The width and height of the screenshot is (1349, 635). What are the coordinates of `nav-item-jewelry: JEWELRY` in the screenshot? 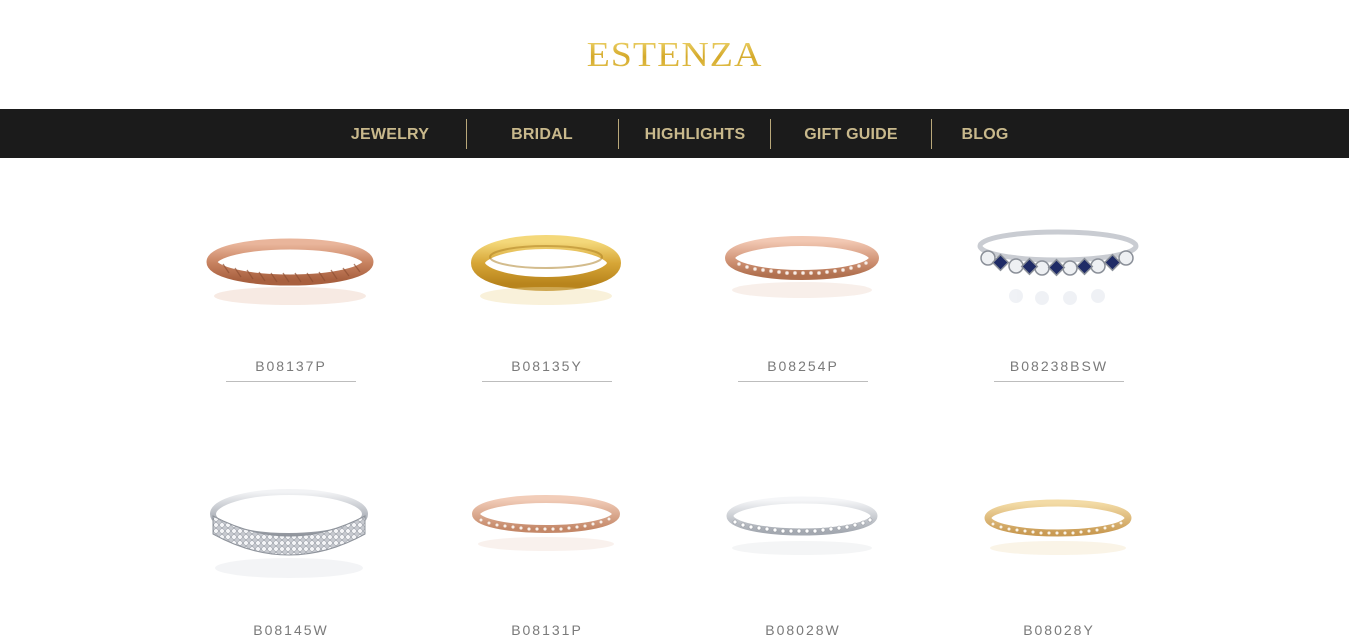 It's located at (390, 133).